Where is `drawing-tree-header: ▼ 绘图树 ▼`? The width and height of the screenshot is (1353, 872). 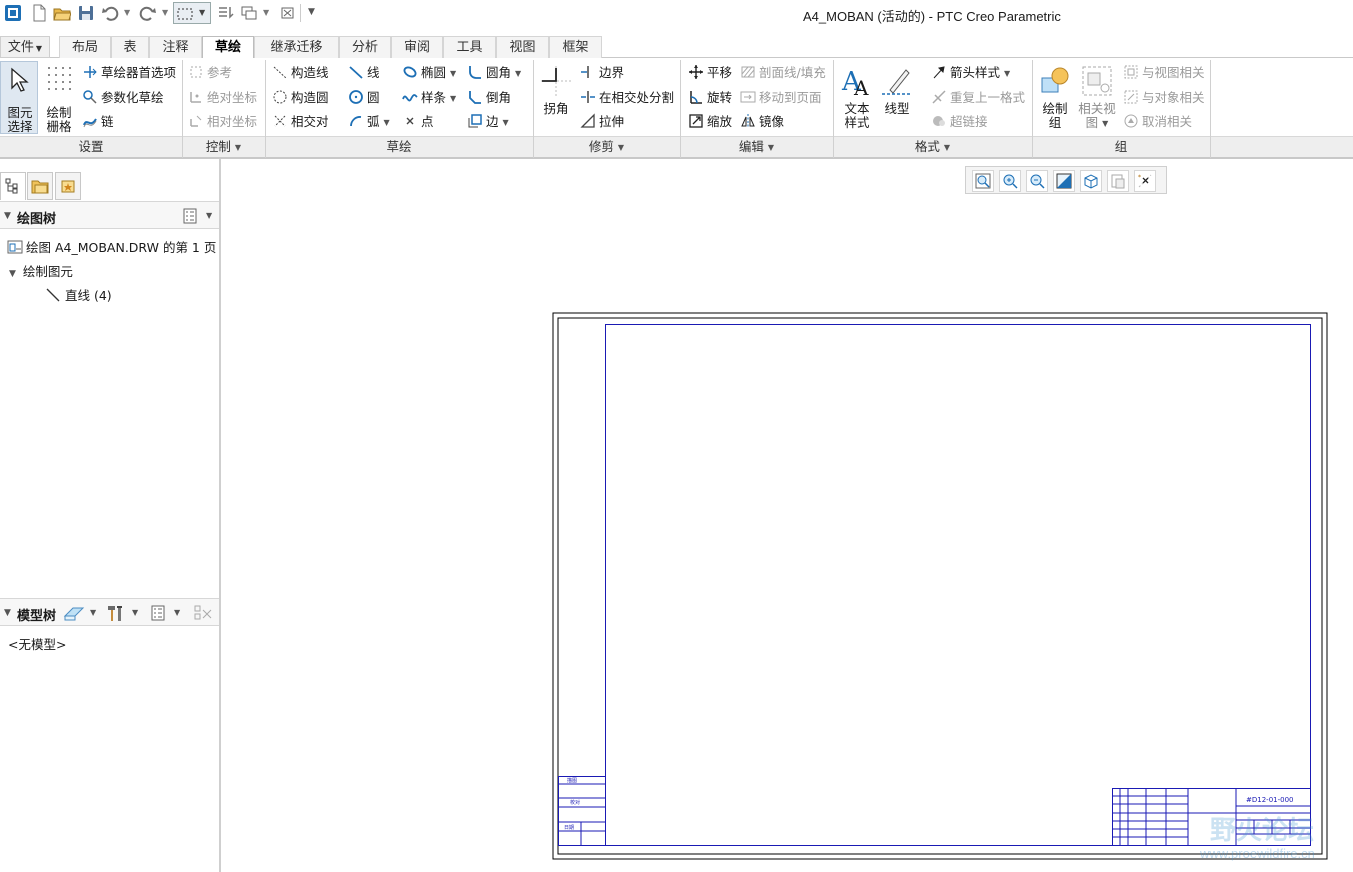 drawing-tree-header: ▼ 绘图树 ▼ is located at coordinates (109, 215).